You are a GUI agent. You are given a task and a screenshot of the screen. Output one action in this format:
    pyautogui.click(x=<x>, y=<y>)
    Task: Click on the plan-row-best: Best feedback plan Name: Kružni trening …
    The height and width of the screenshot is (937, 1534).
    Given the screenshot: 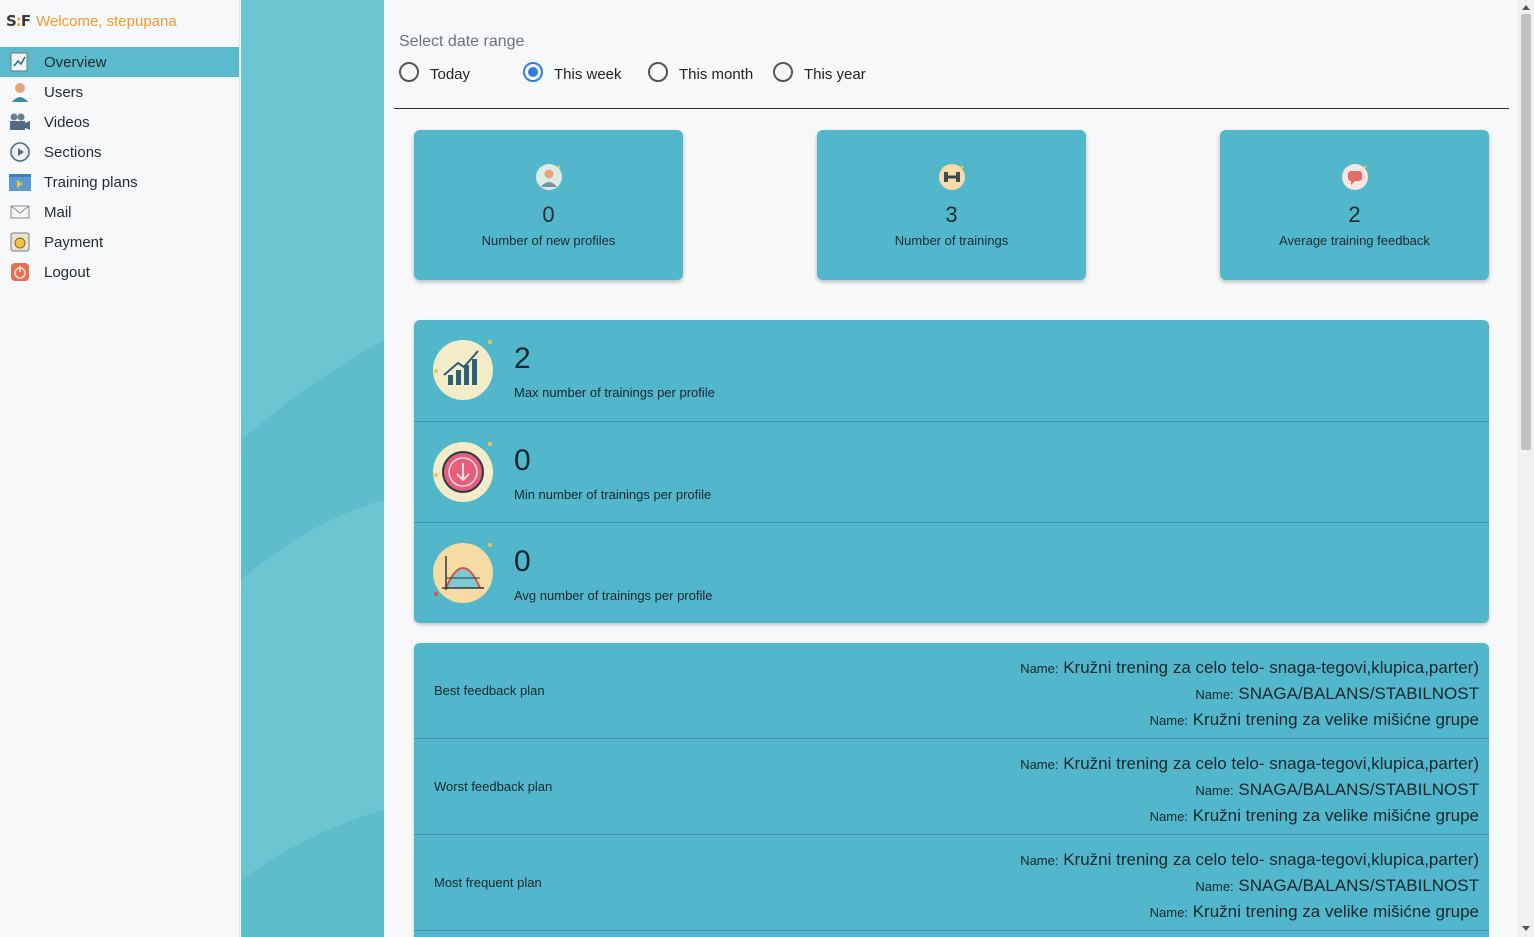 What is the action you would take?
    pyautogui.click(x=951, y=691)
    